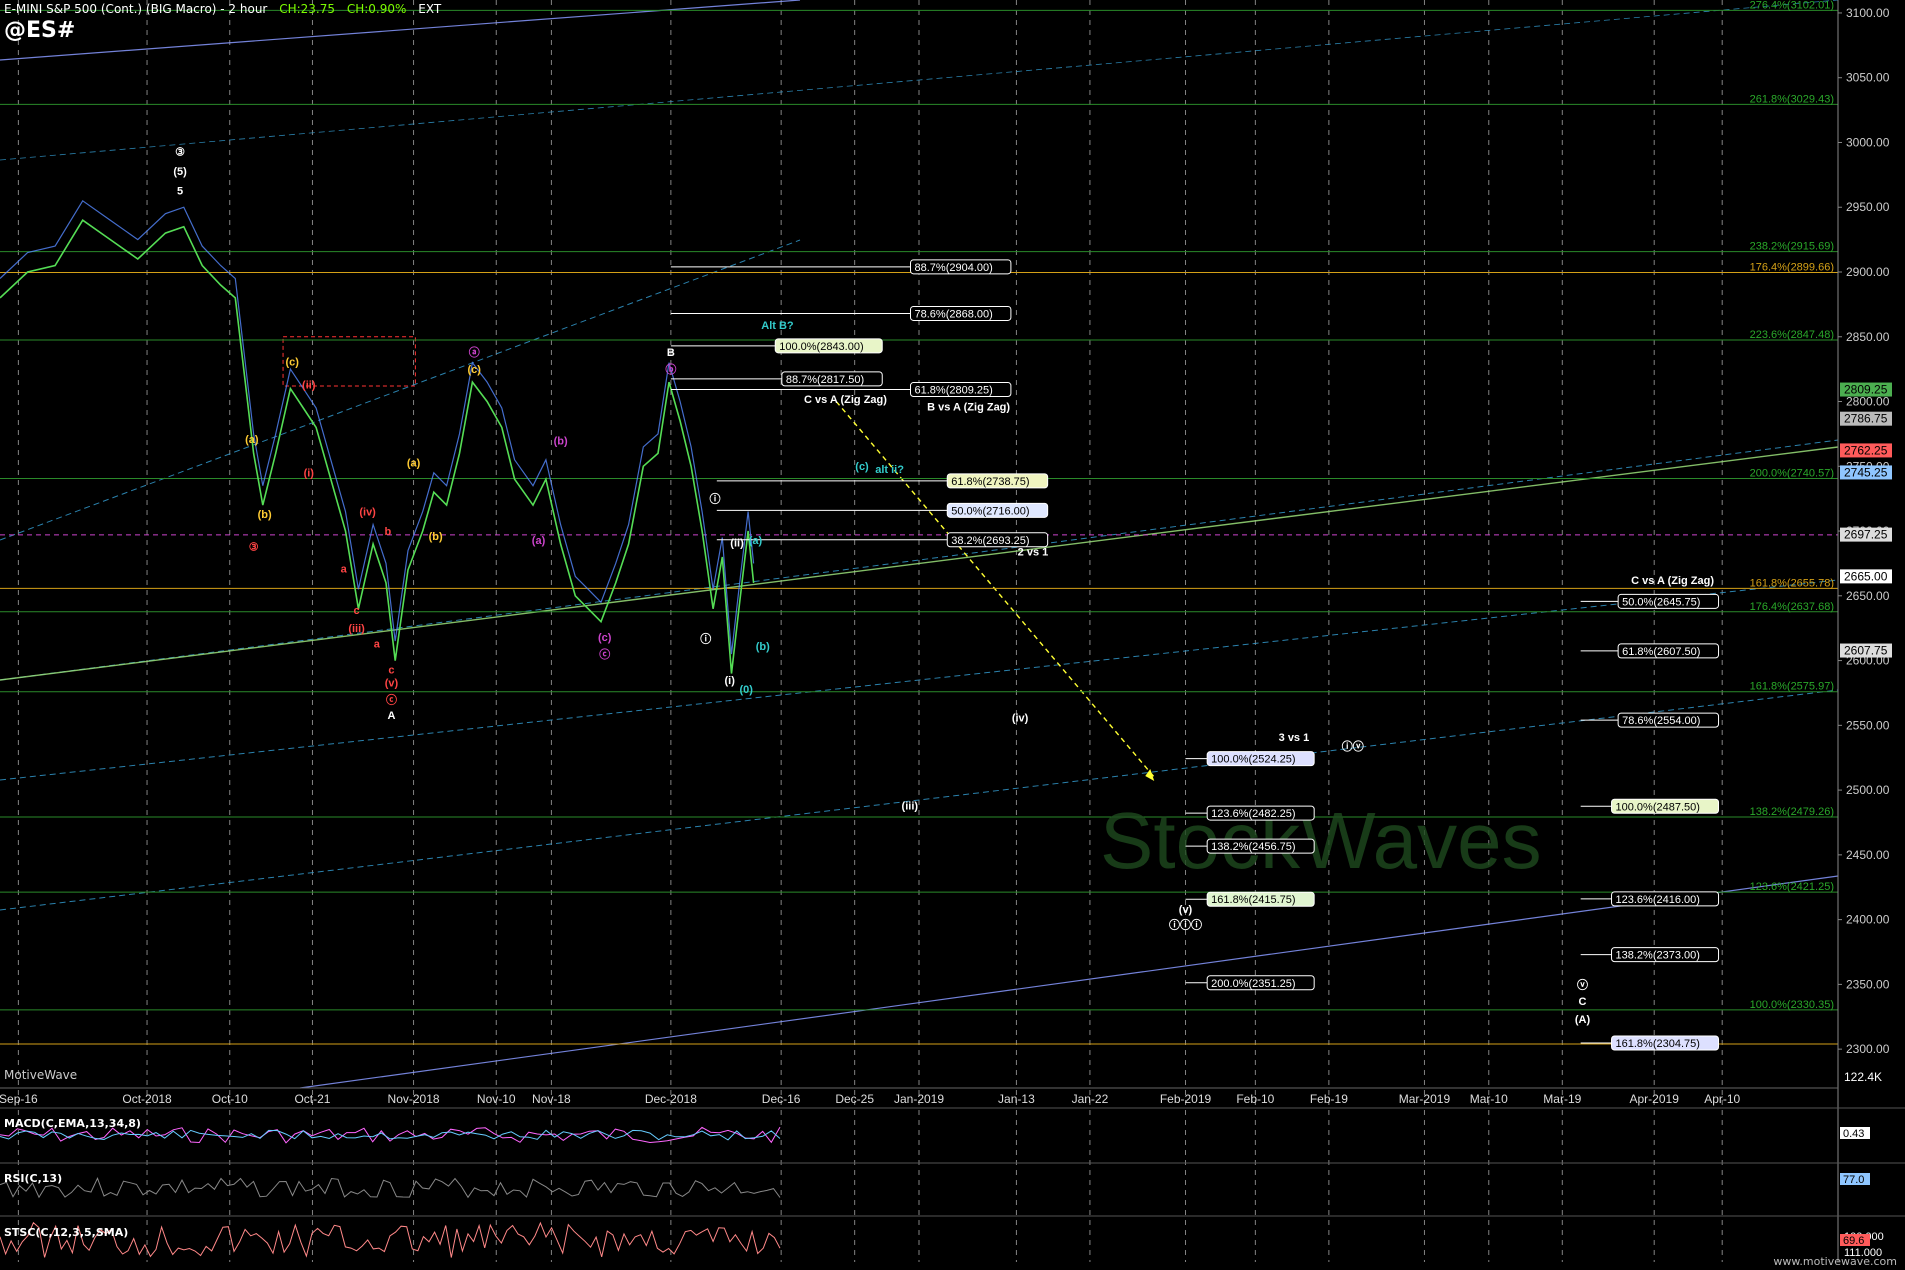  I want to click on green-fib-label: 261.8%(3029.43), so click(1792, 99).